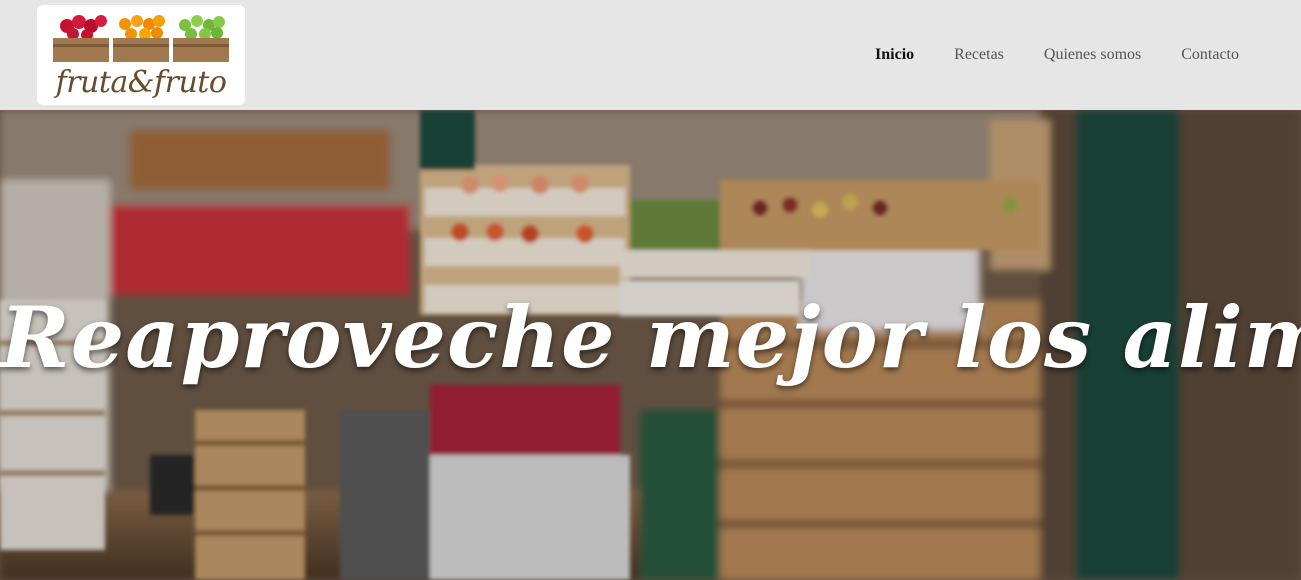 This screenshot has width=1301, height=580. I want to click on nav-item-recetas: Recetas, so click(979, 55).